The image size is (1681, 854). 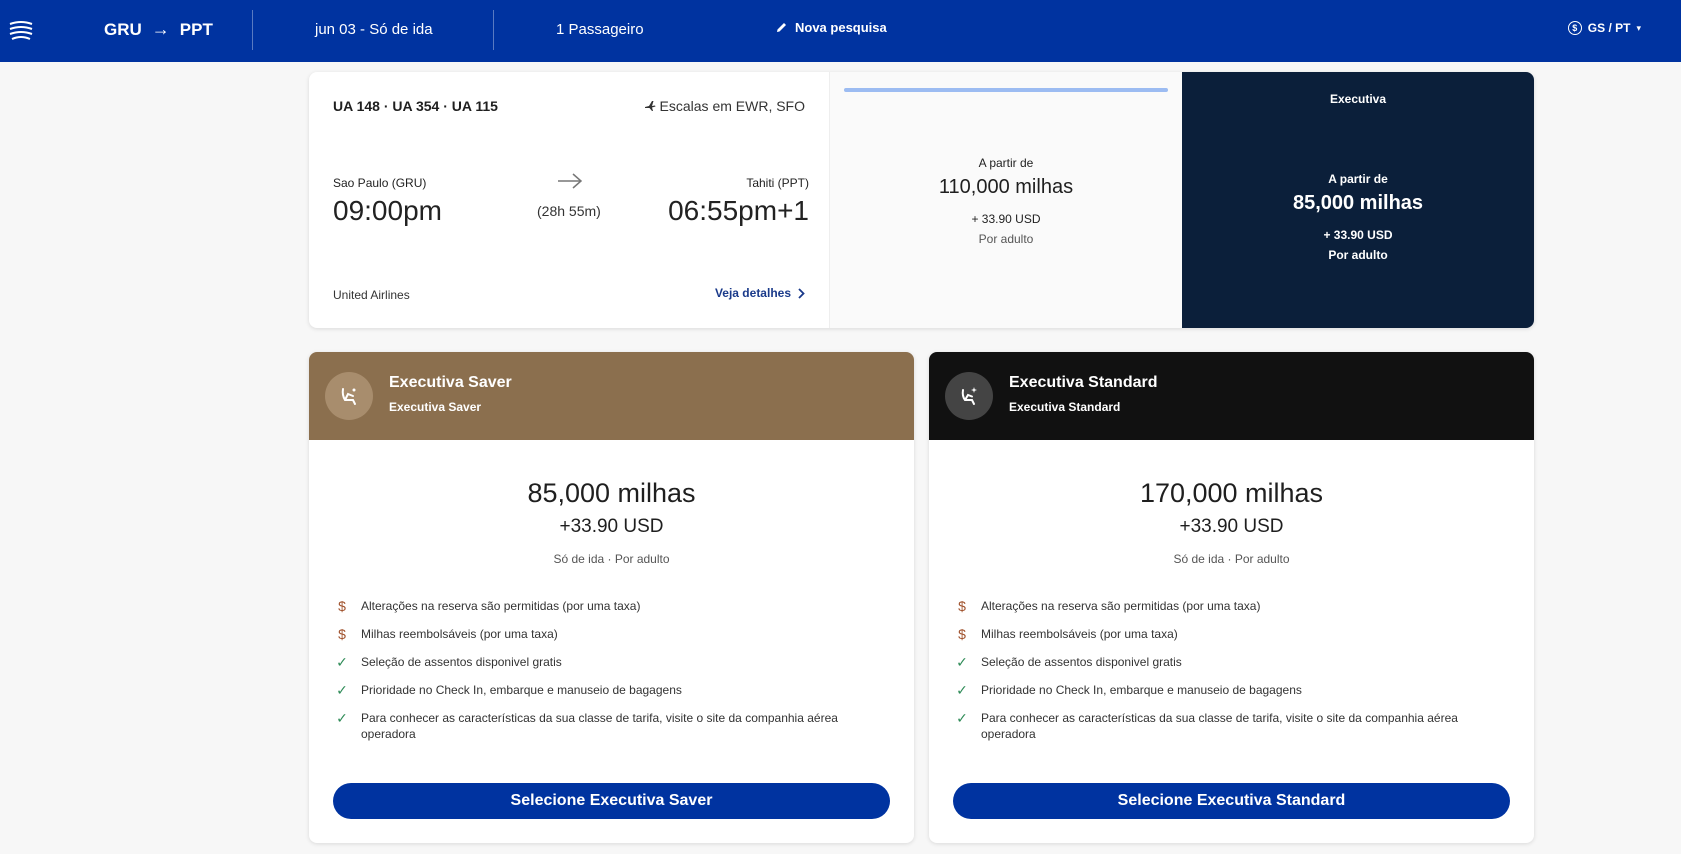 What do you see at coordinates (374, 29) in the screenshot?
I see `travel-date: jun 03 - Só de ida` at bounding box center [374, 29].